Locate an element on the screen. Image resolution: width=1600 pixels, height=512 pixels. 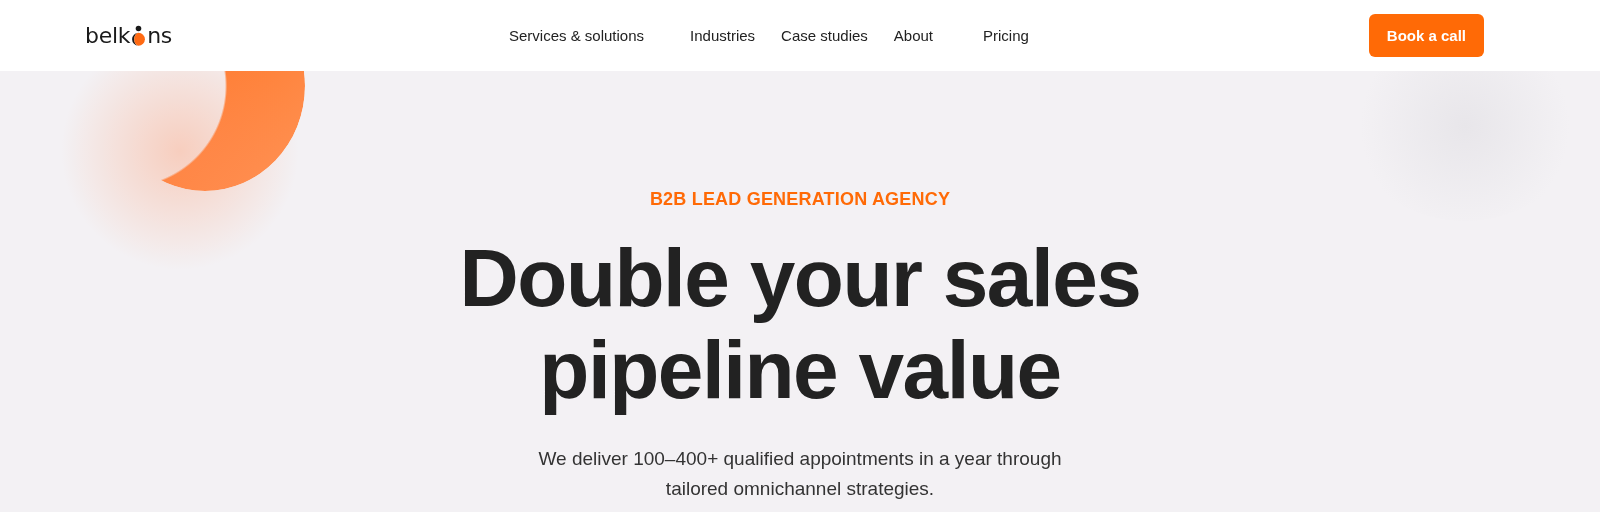
eyebrow-text: B2B LEAD GENERATION AGENCY is located at coordinates (800, 199).